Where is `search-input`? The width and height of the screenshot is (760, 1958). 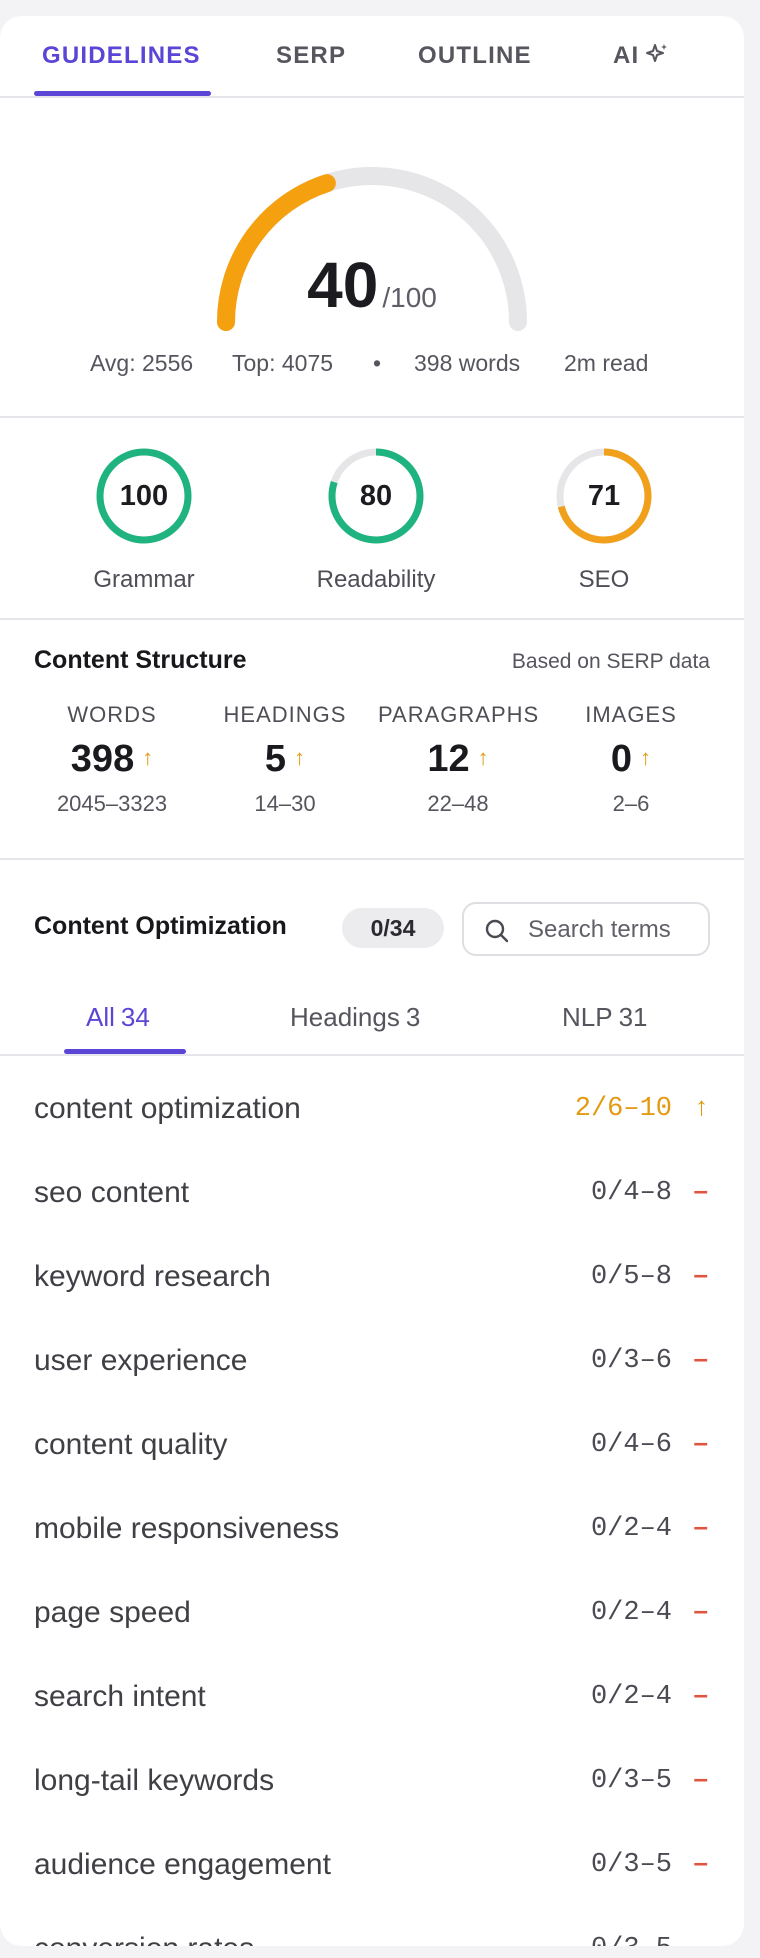
search-input is located at coordinates (616, 930).